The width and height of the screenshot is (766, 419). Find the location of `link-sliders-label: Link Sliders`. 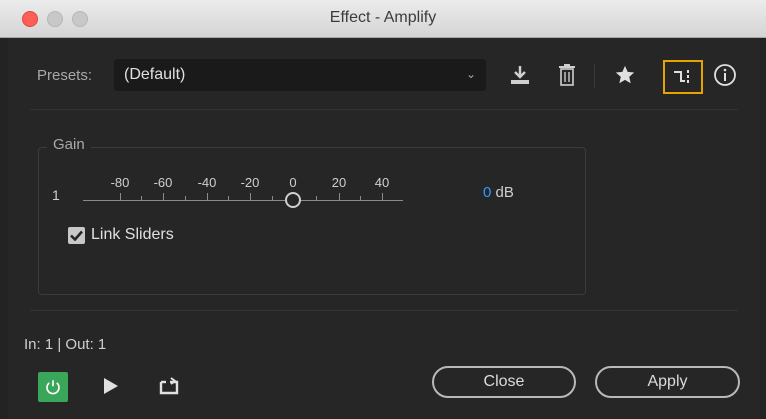

link-sliders-label: Link Sliders is located at coordinates (132, 234).